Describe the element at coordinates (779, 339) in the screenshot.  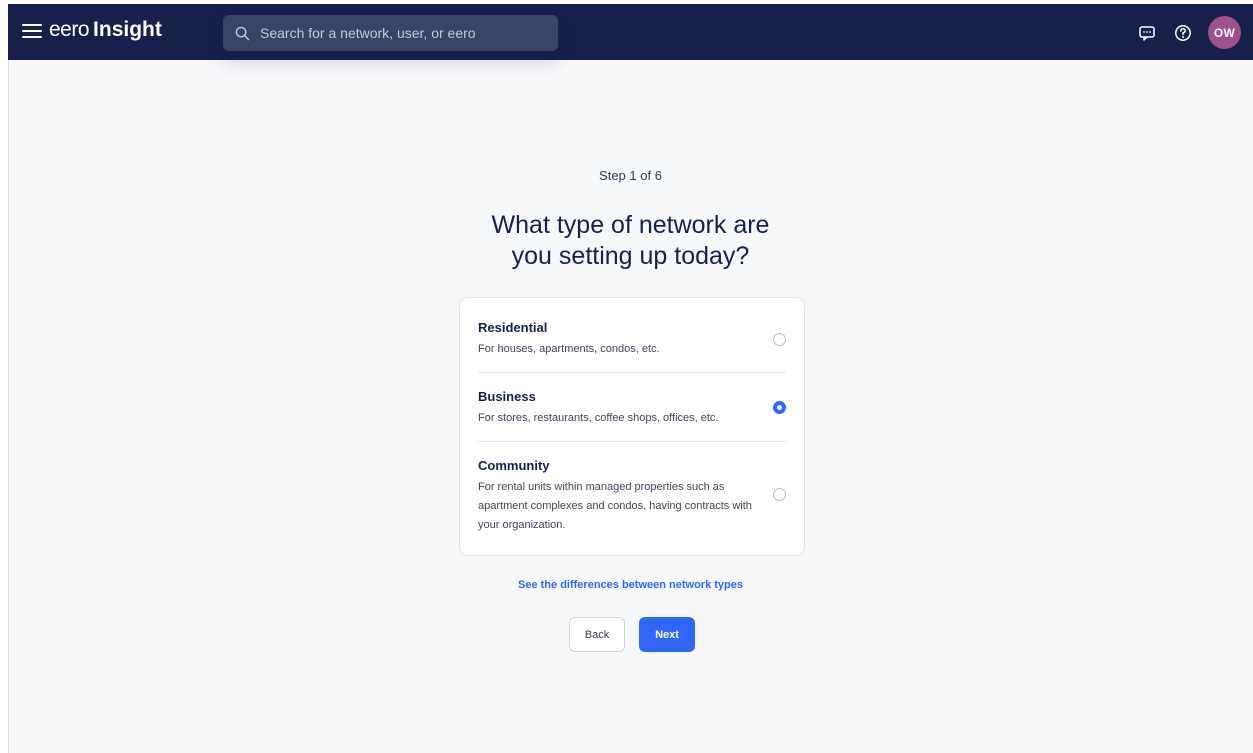
I see `radio-residential` at that location.